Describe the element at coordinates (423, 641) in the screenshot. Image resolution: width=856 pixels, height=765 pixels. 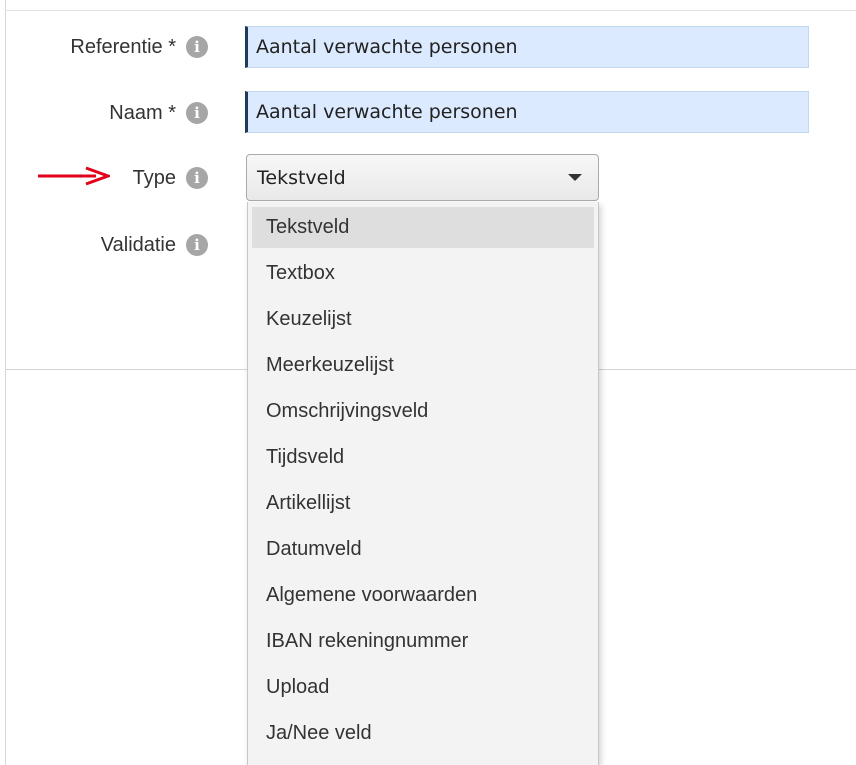
I see `dropdown-option: IBAN rekeningnummer` at that location.